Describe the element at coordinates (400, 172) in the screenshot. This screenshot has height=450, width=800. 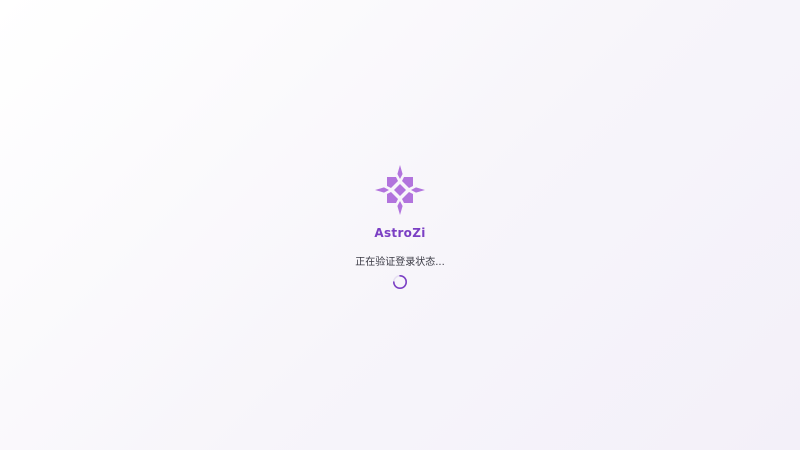
I see `logo-spike-top` at that location.